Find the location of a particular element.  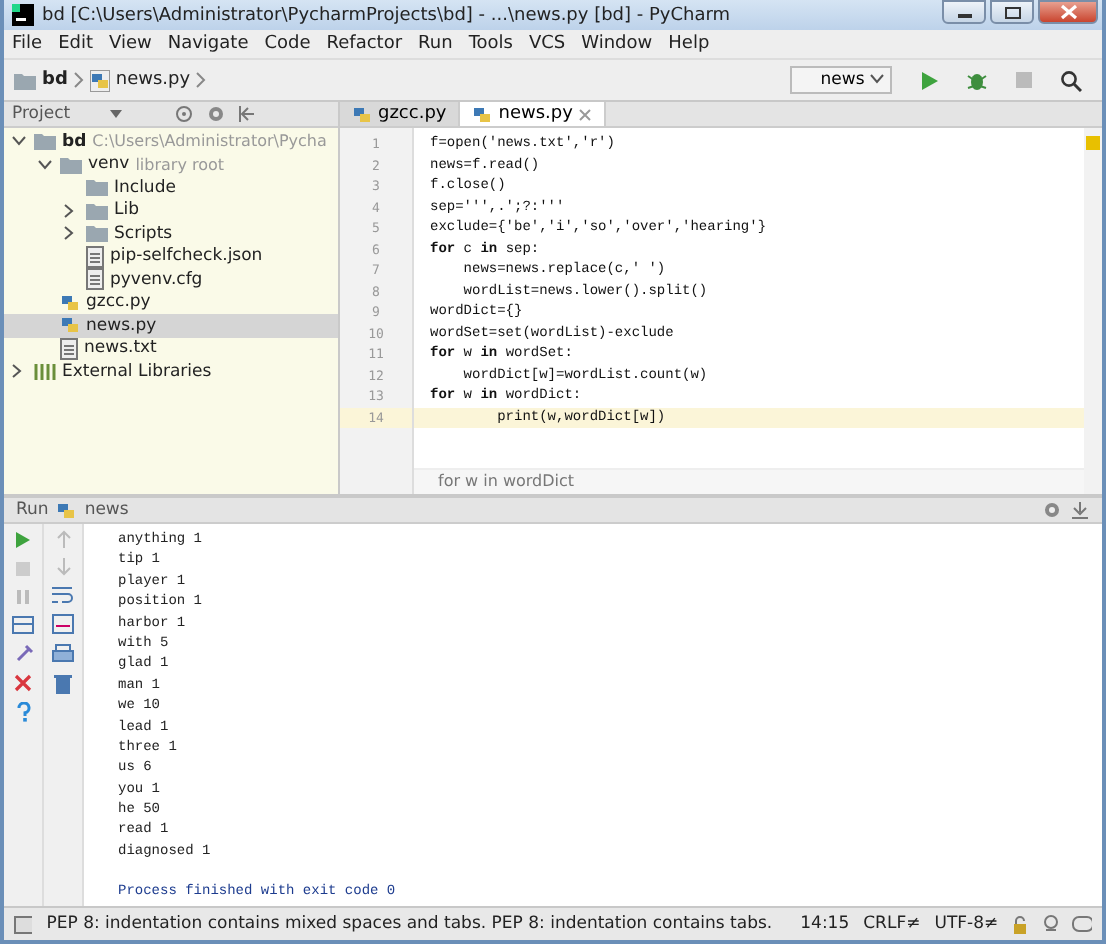

layout-icon is located at coordinates (23, 625).